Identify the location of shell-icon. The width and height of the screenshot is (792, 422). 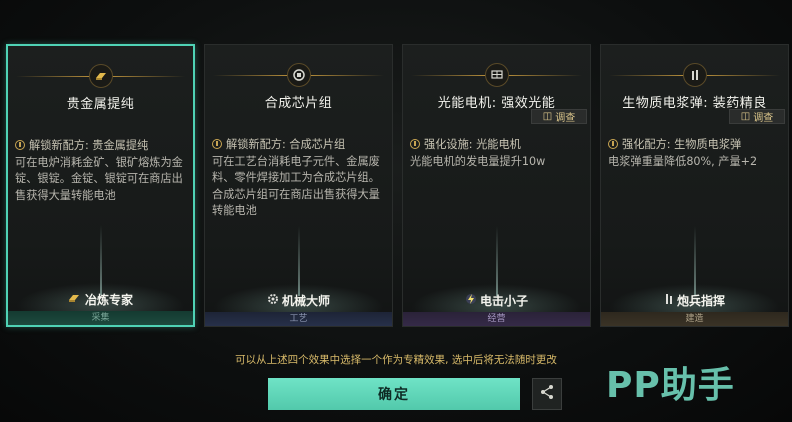
(694, 75).